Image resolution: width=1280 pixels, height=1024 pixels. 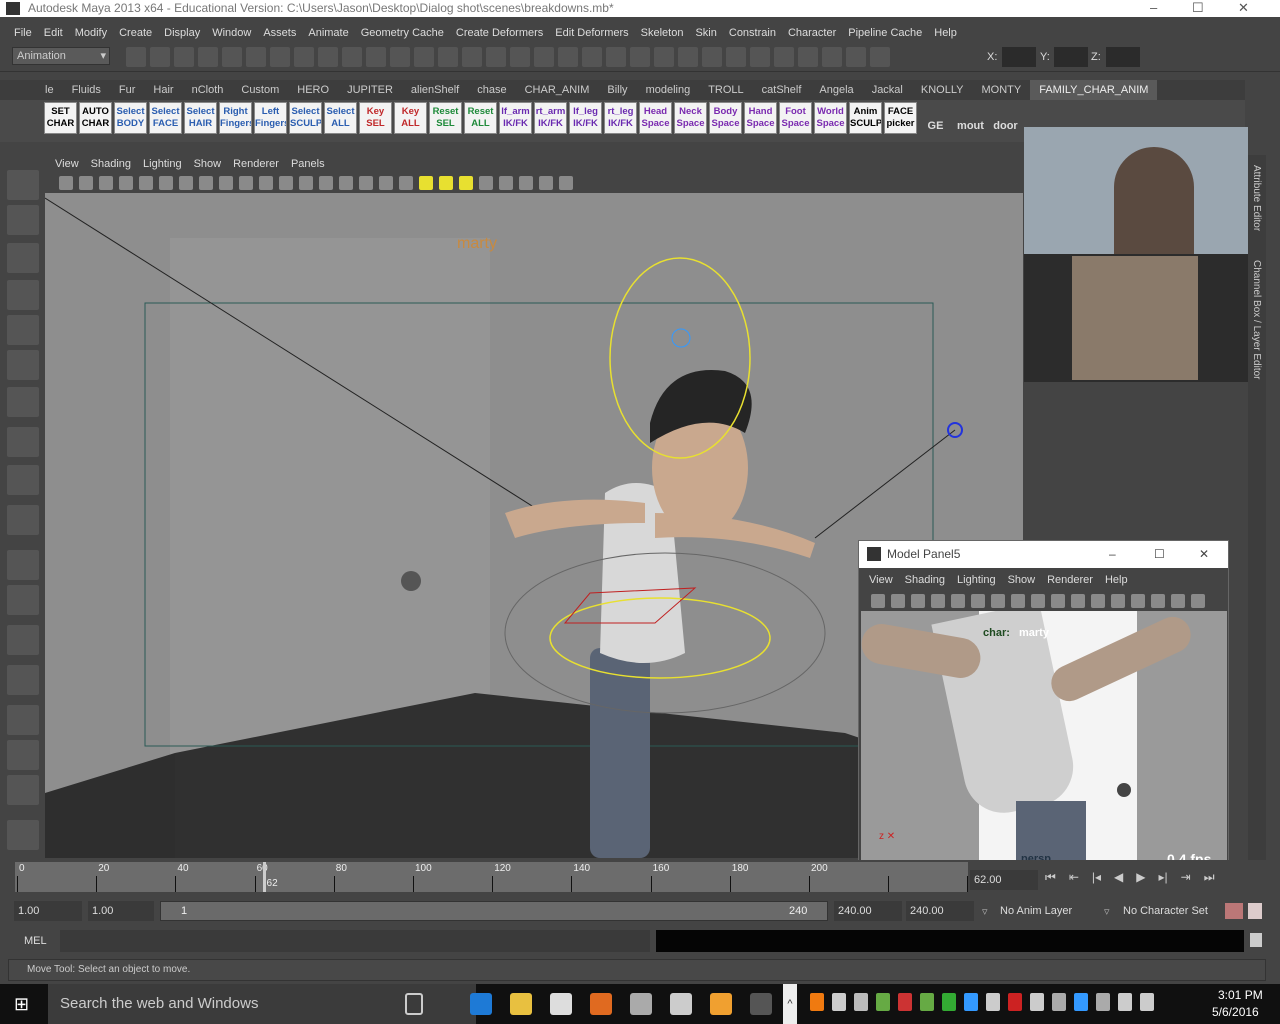 What do you see at coordinates (402, 33) in the screenshot?
I see `menu-geometry-cache: Geometry Cache` at bounding box center [402, 33].